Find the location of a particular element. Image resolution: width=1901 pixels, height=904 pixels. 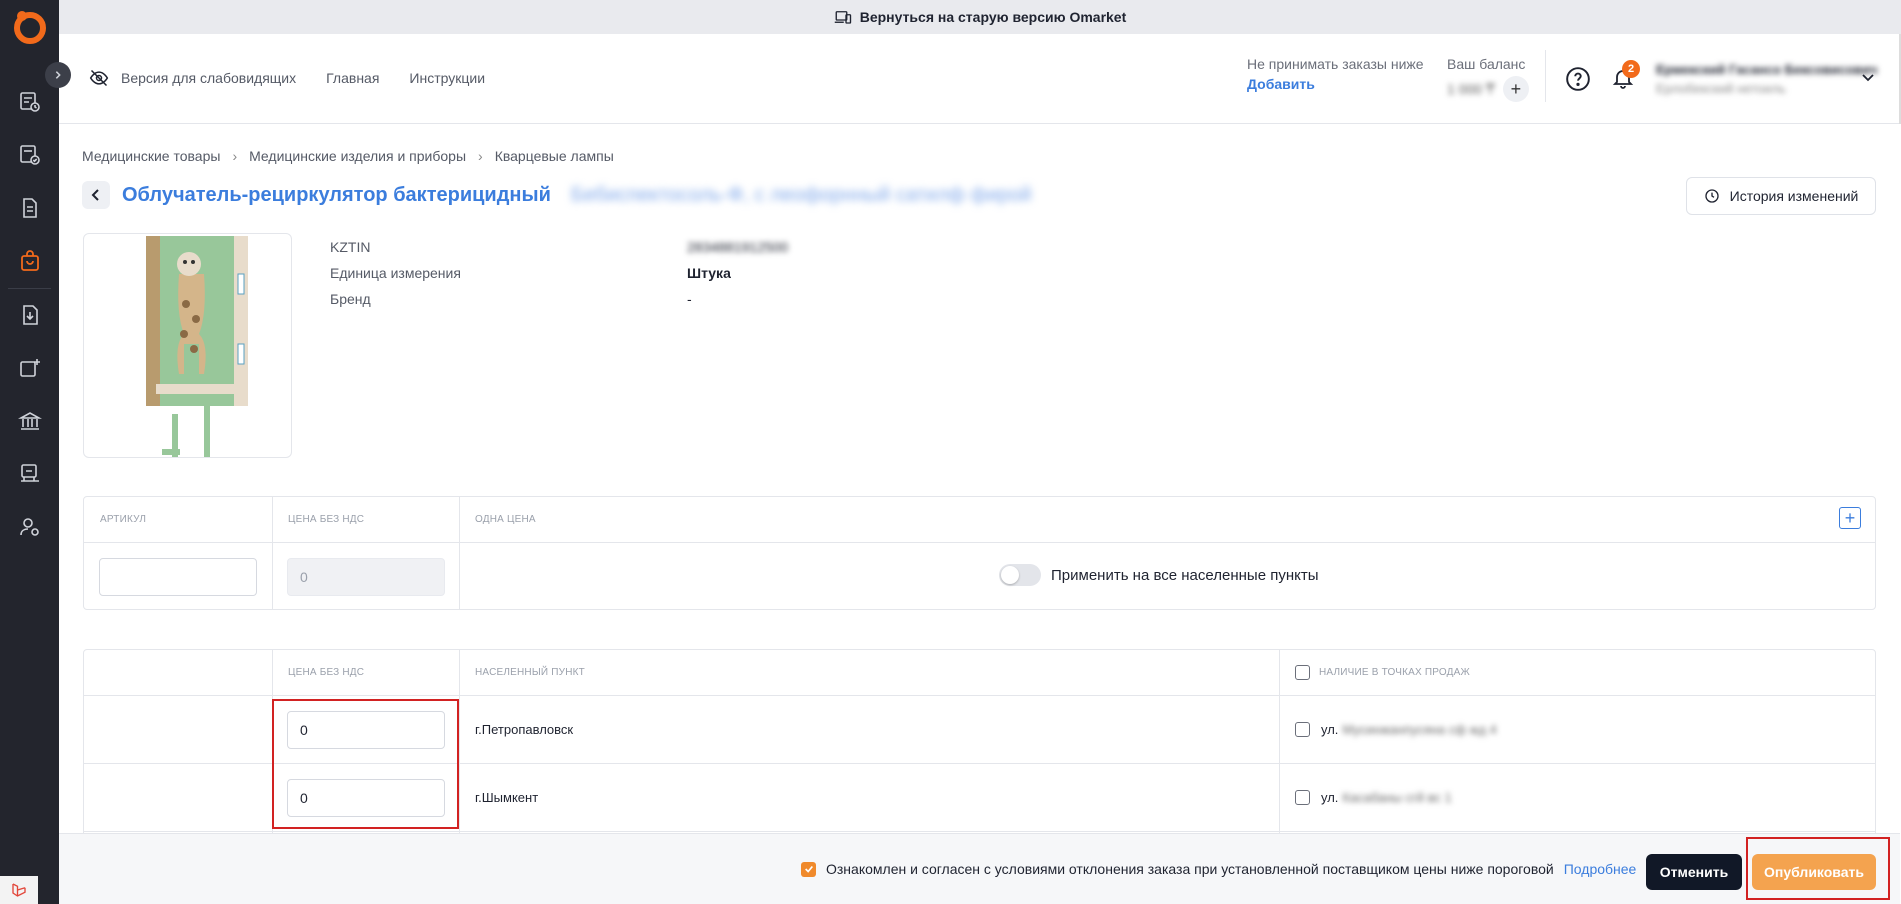

chevron-left-icon is located at coordinates (95, 195).